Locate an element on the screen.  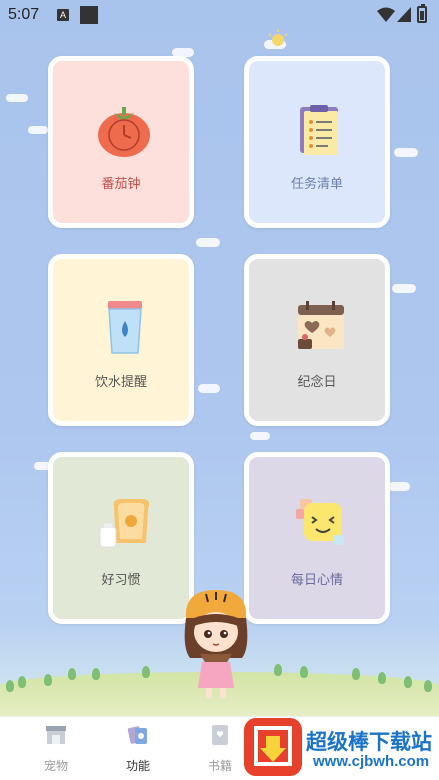
watermark-url: www.cjbwh.com is located at coordinates (371, 761).